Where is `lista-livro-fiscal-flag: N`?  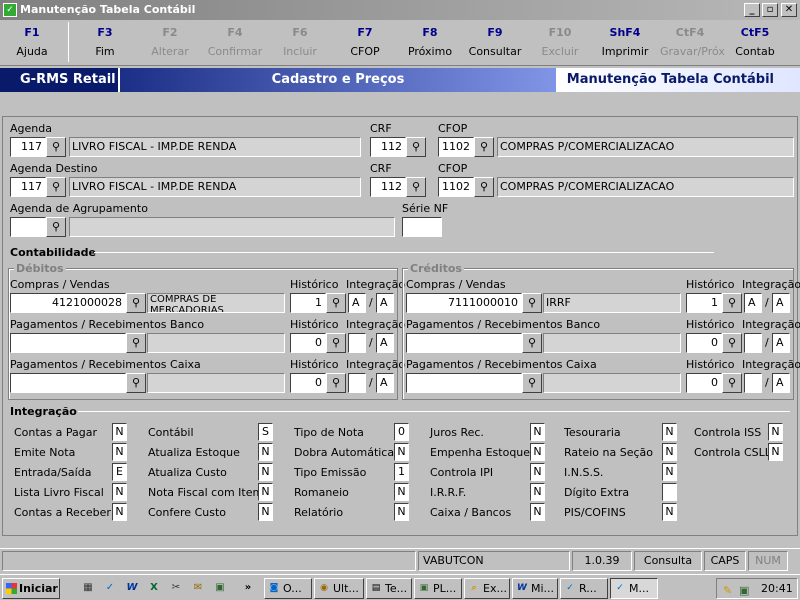
lista-livro-fiscal-flag: N is located at coordinates (119, 492).